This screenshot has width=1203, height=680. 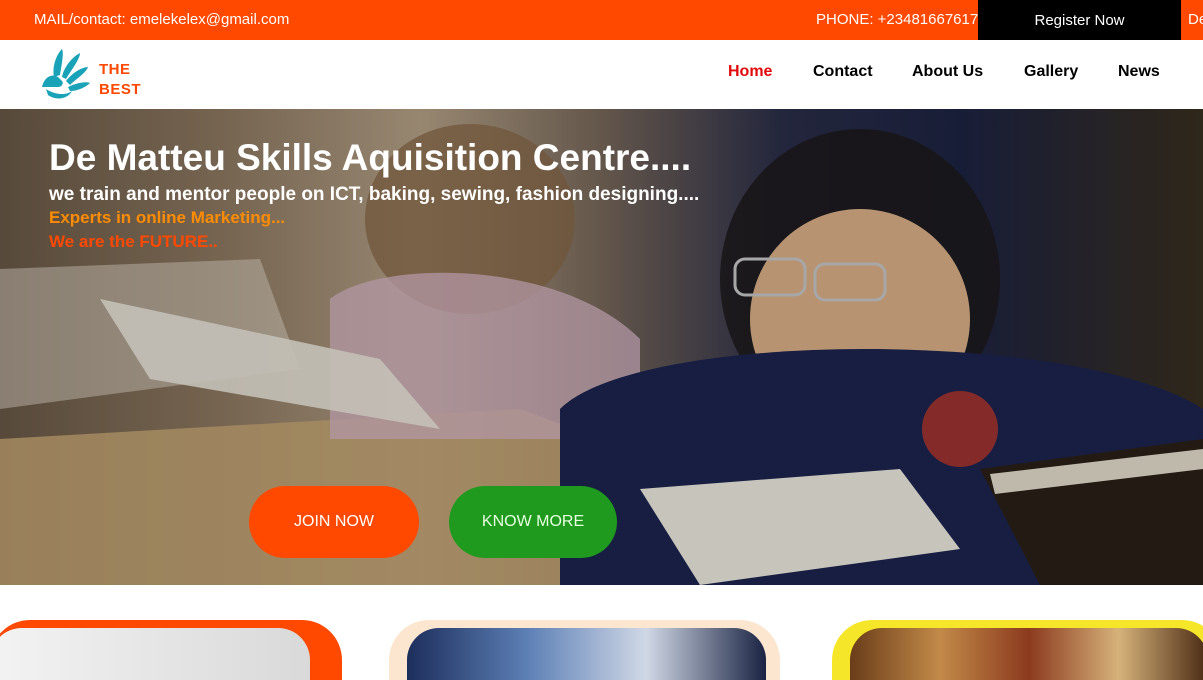 I want to click on know-more-button: KNOW MORE, so click(x=533, y=522).